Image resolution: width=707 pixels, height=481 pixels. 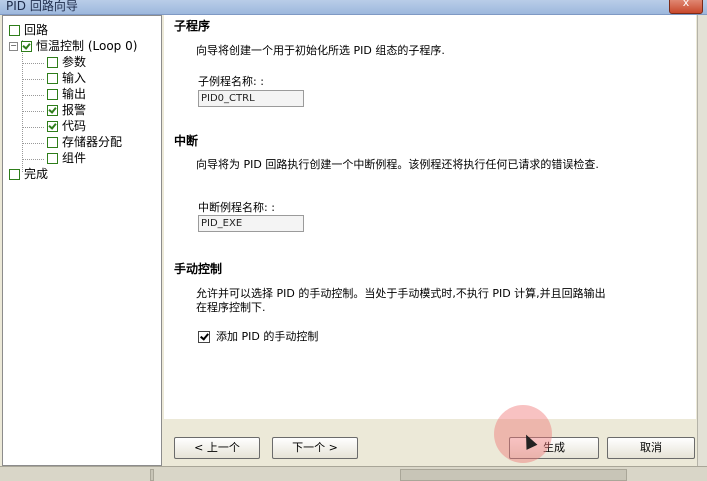 What do you see at coordinates (231, 307) in the screenshot?
I see `manual-description-line2: 在程序控制下.` at bounding box center [231, 307].